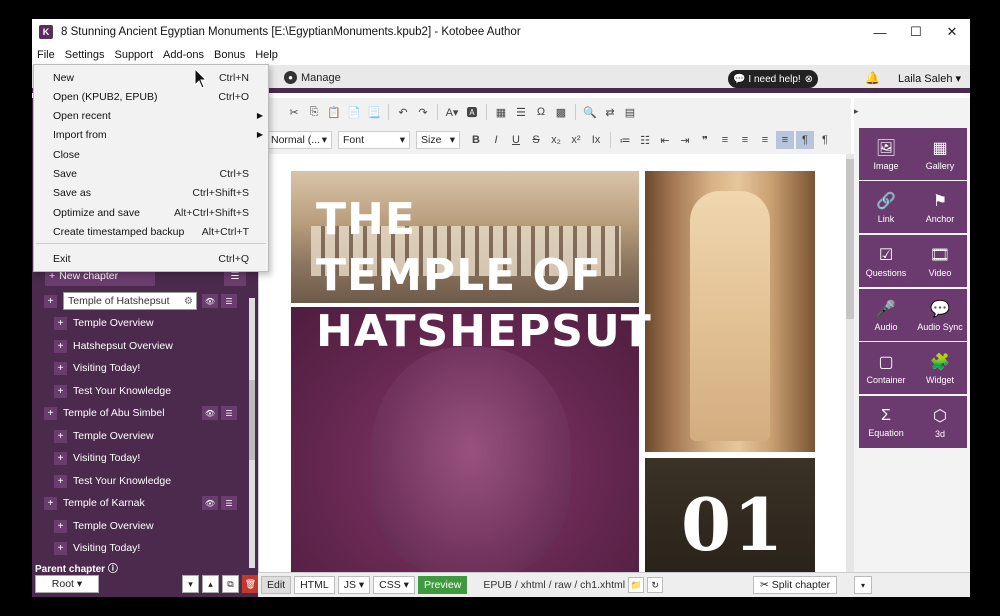 The width and height of the screenshot is (1000, 616). What do you see at coordinates (886, 207) in the screenshot?
I see `widget-link: 🔗 Link` at bounding box center [886, 207].